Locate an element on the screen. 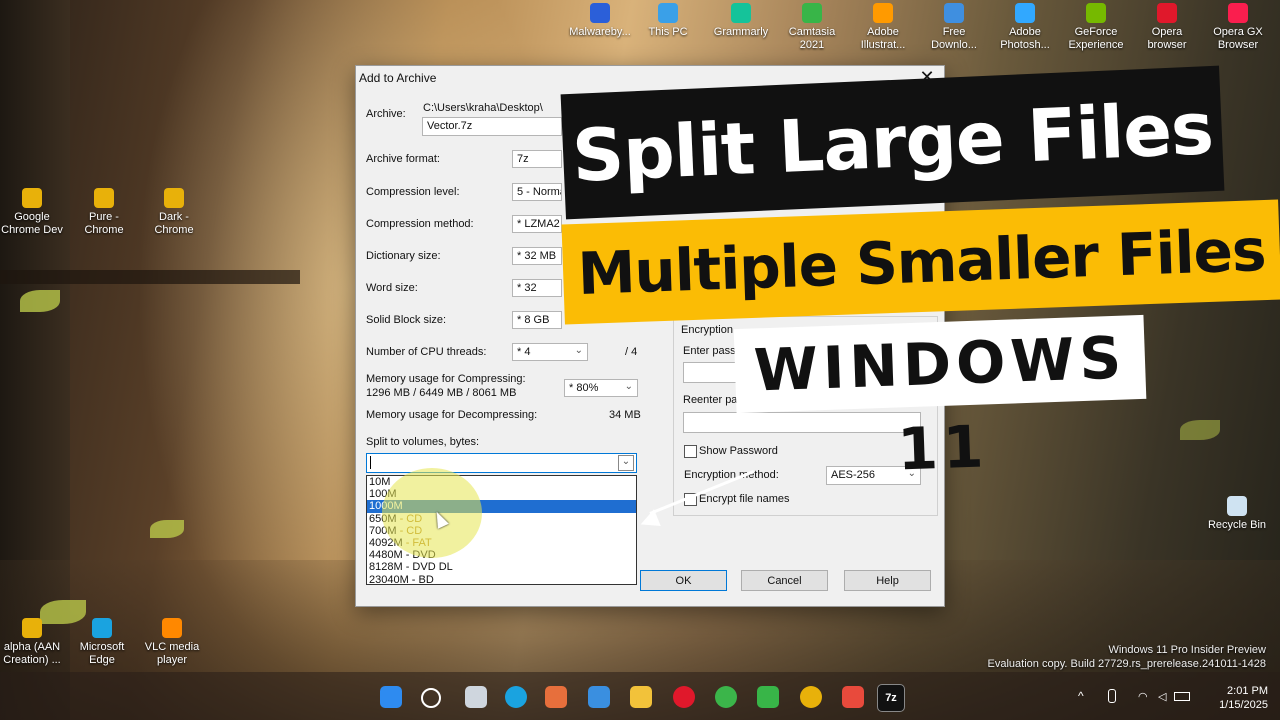 Image resolution: width=1280 pixels, height=720 pixels. camtasia-rec-icon is located at coordinates (853, 697).